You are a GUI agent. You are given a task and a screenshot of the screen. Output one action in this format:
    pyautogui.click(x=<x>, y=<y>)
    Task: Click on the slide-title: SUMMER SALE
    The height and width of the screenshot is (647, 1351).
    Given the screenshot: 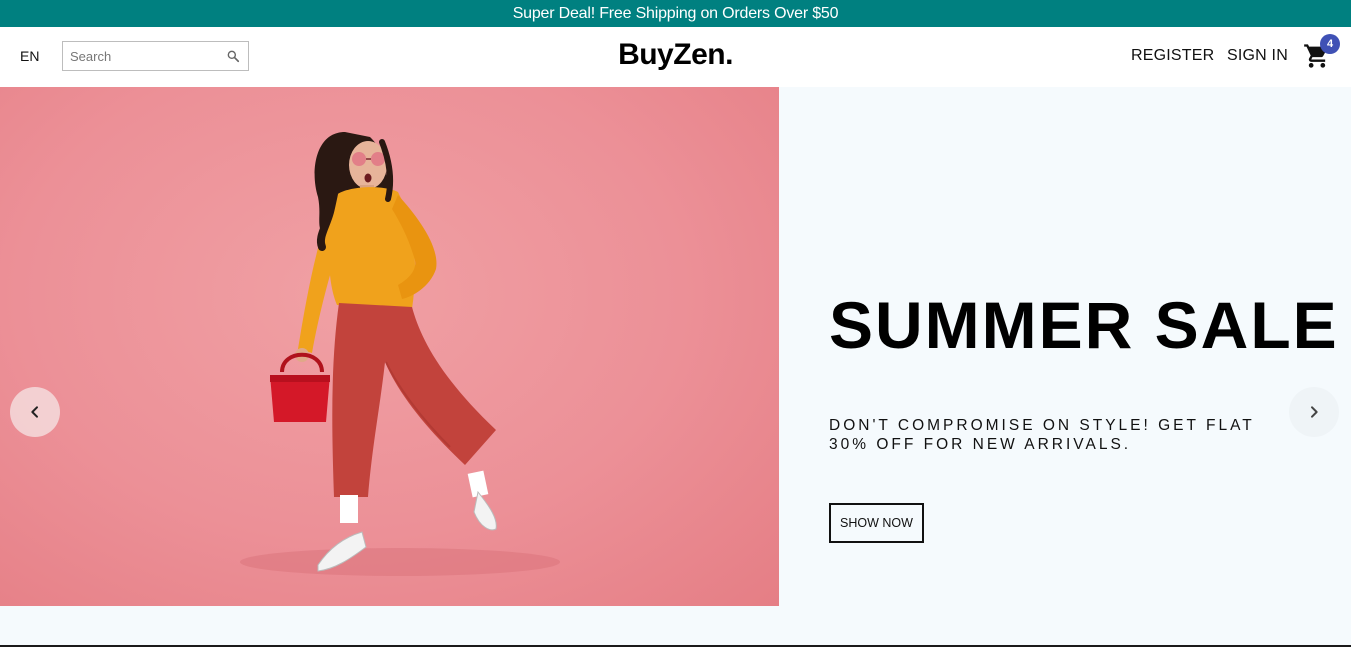 What is the action you would take?
    pyautogui.click(x=1084, y=325)
    